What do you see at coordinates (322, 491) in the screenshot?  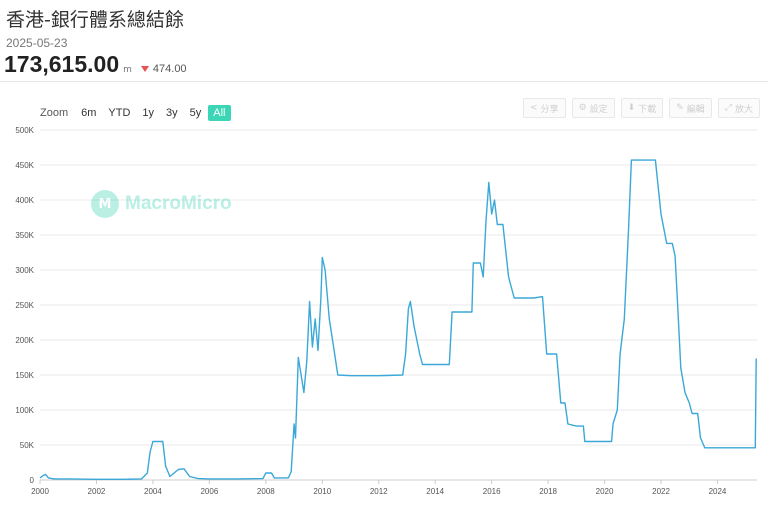 I see `x-tick-label: 2010` at bounding box center [322, 491].